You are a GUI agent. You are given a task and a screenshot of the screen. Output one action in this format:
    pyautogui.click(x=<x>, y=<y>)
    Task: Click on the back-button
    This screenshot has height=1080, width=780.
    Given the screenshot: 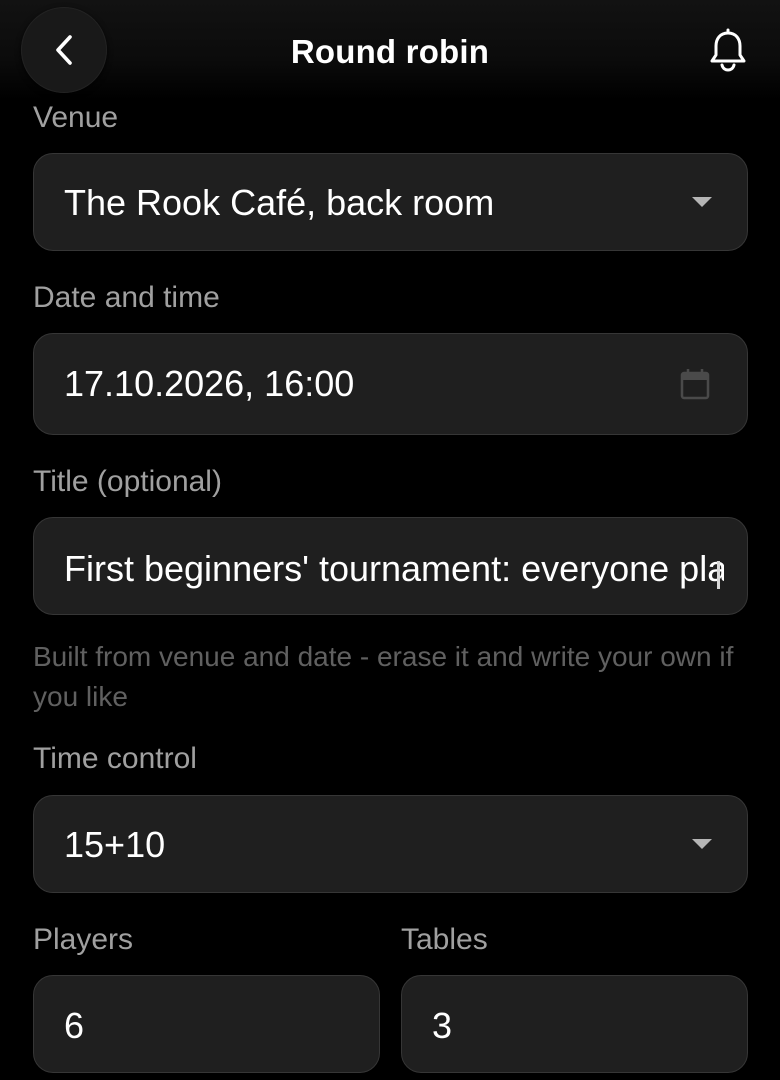 What is the action you would take?
    pyautogui.click(x=64, y=50)
    